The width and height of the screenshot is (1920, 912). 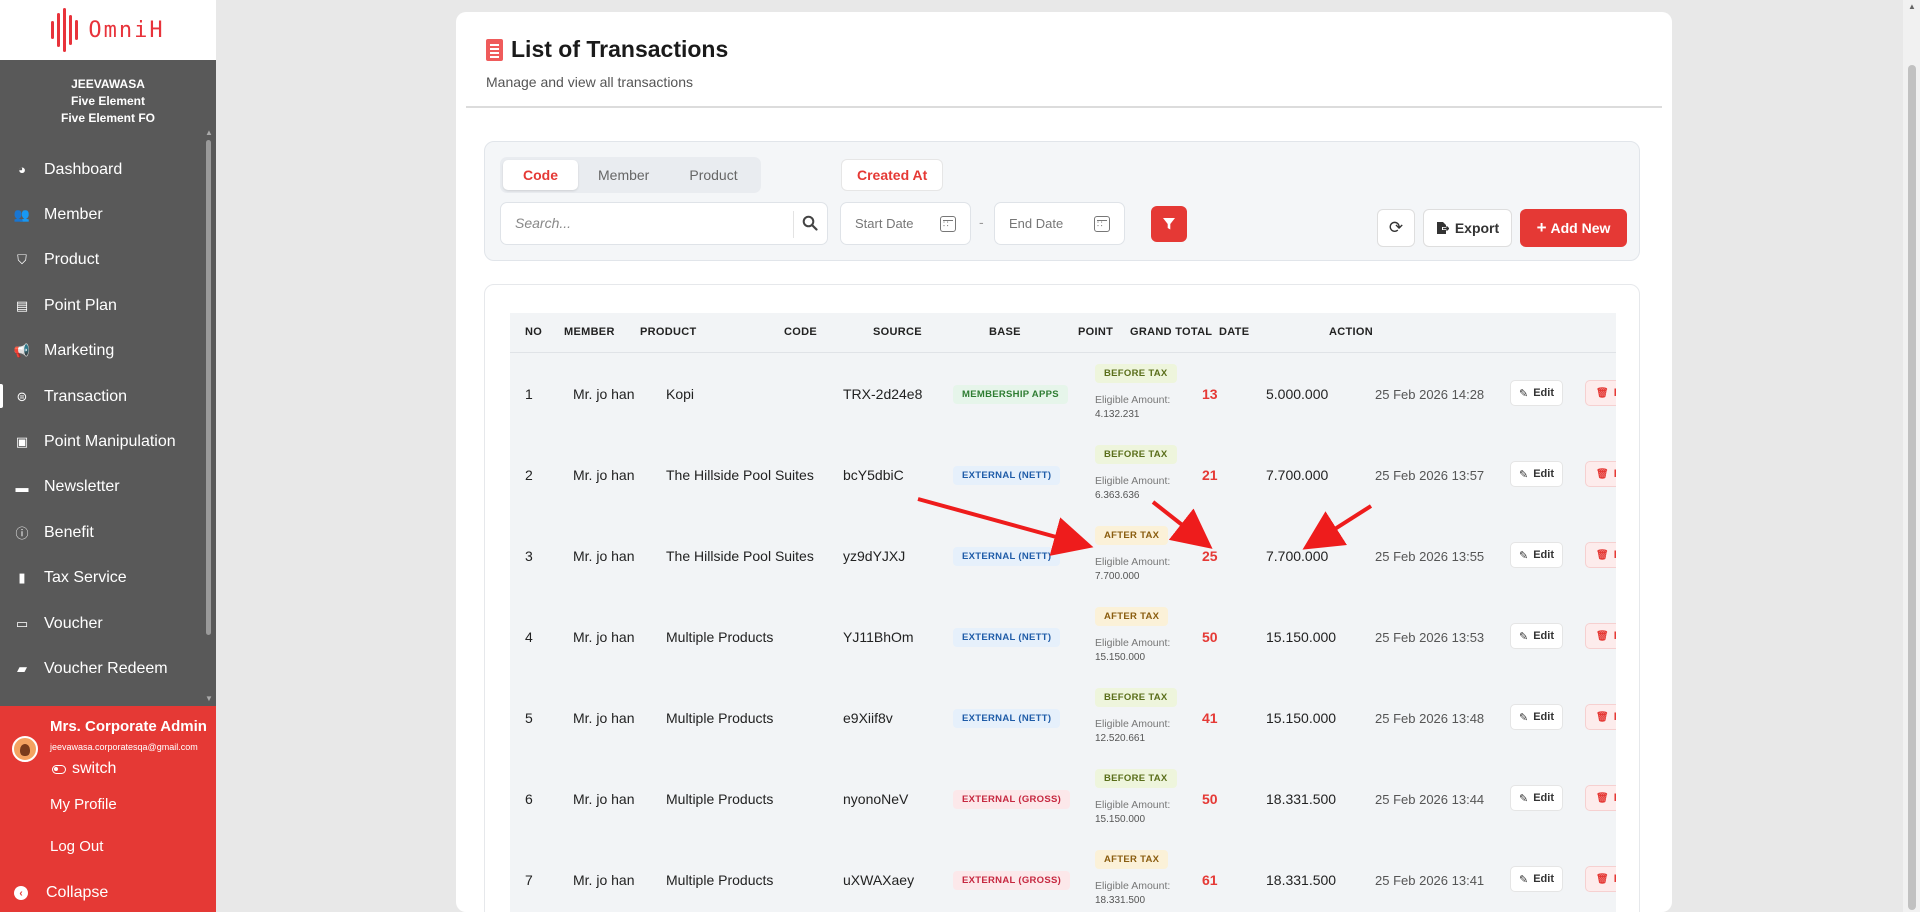 What do you see at coordinates (84, 769) in the screenshot?
I see `switch-toggle: switch` at bounding box center [84, 769].